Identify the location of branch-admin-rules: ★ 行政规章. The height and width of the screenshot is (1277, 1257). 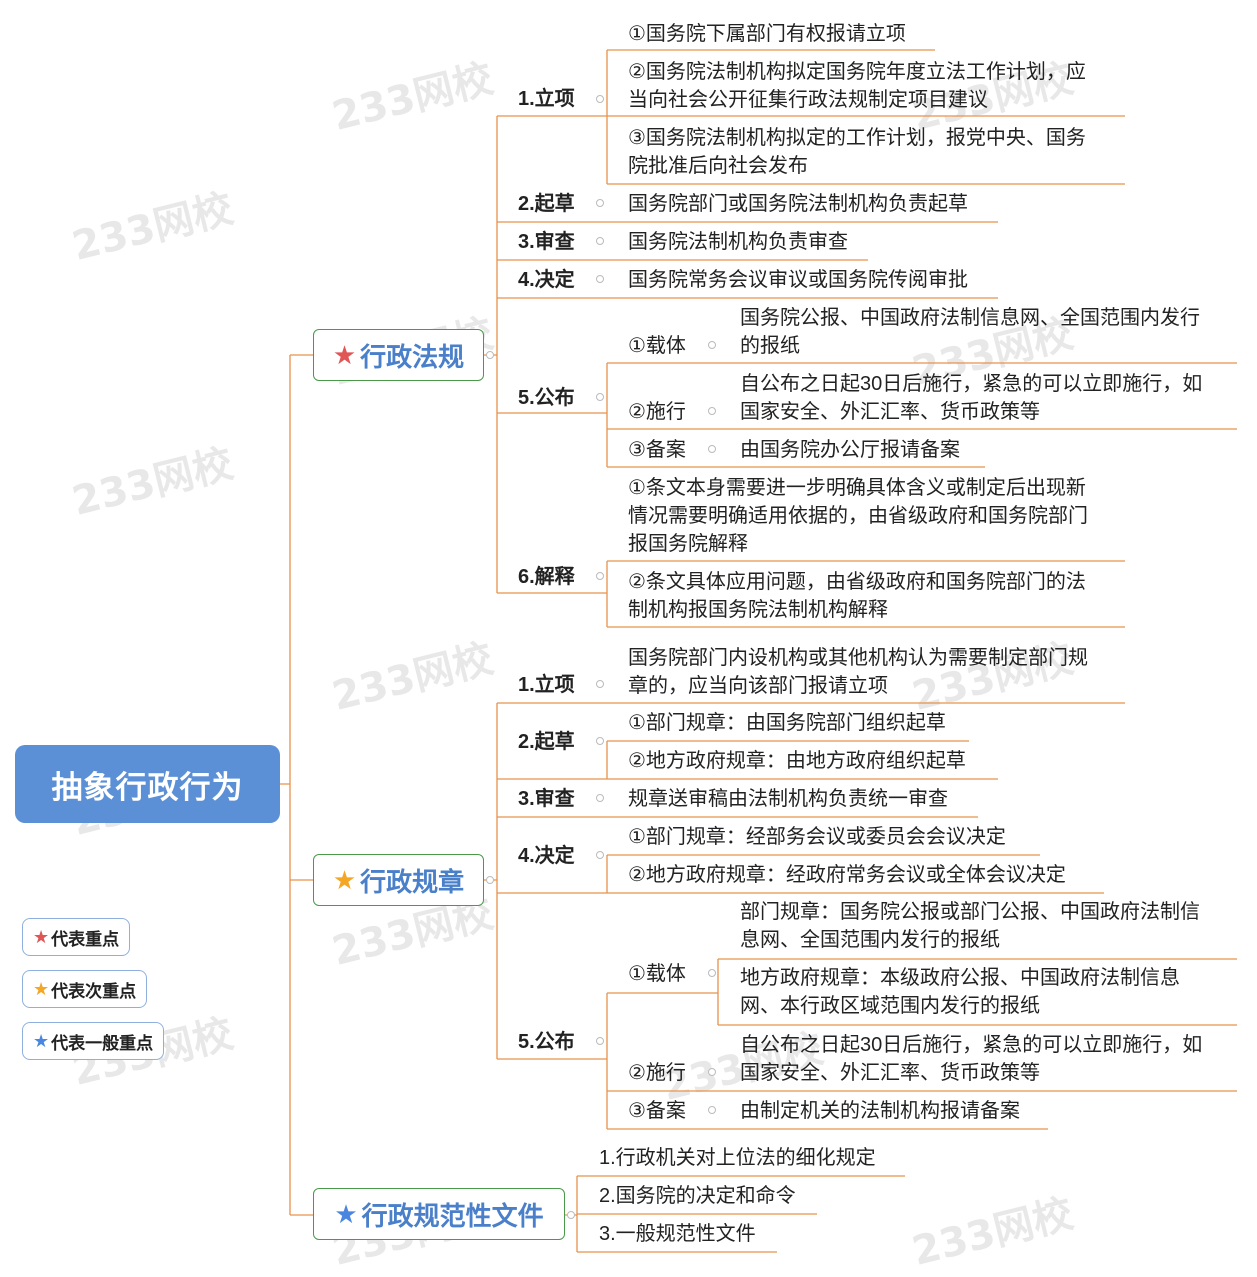
(398, 880).